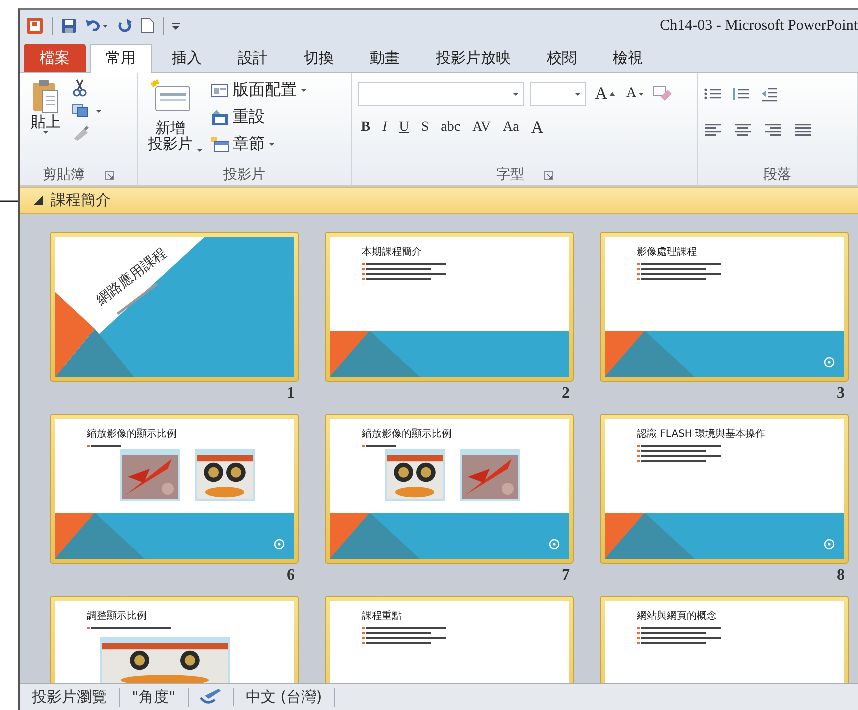  Describe the element at coordinates (81, 111) in the screenshot. I see `copy-icon` at that location.